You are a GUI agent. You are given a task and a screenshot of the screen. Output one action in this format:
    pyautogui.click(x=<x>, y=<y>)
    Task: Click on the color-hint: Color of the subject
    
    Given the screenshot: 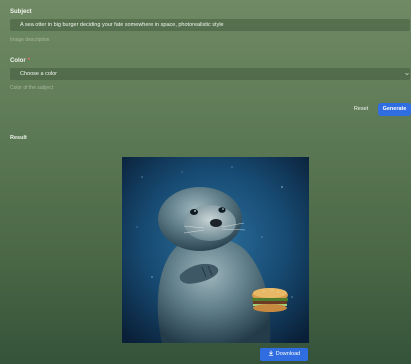 What is the action you would take?
    pyautogui.click(x=32, y=88)
    